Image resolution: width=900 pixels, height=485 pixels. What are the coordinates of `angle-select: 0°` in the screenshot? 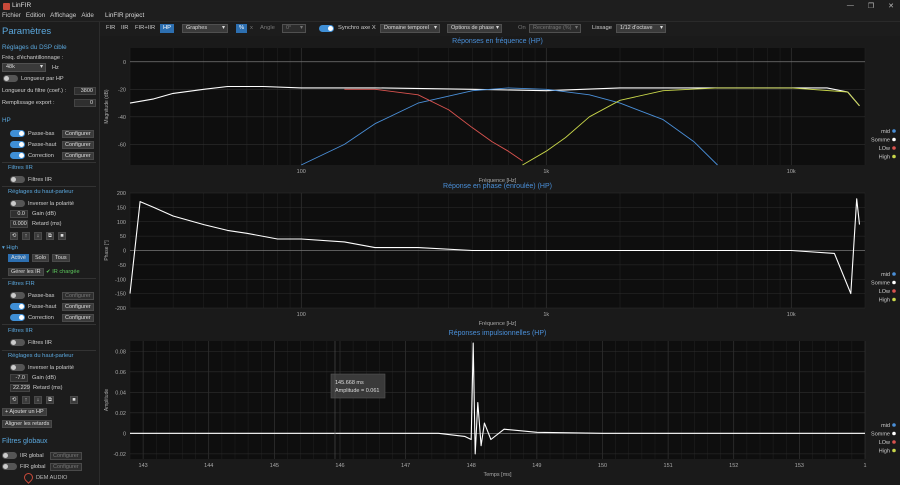 It's located at (294, 28).